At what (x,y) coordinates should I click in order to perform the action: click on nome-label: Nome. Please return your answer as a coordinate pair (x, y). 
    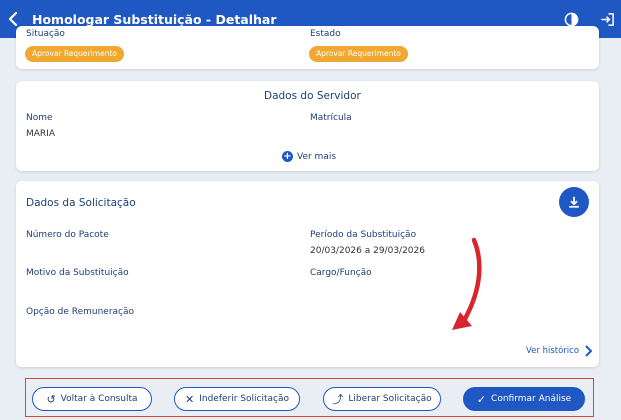
    Looking at the image, I should click on (39, 118).